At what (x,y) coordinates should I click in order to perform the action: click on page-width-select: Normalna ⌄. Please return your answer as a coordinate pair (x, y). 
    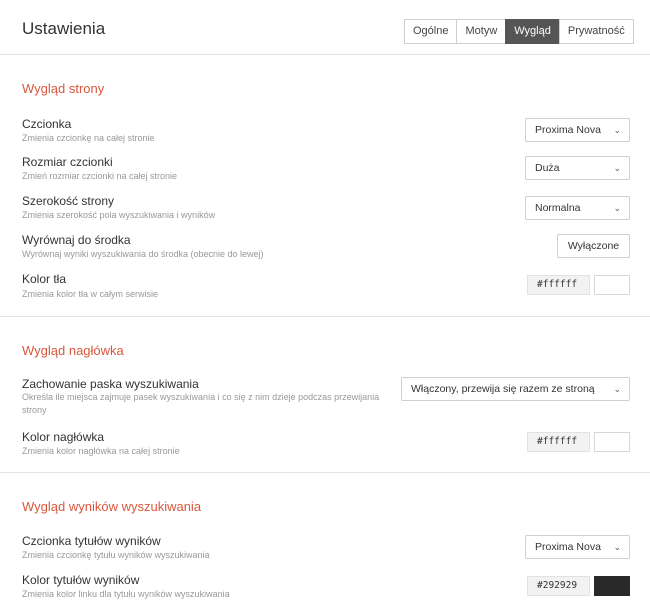
    Looking at the image, I should click on (577, 208).